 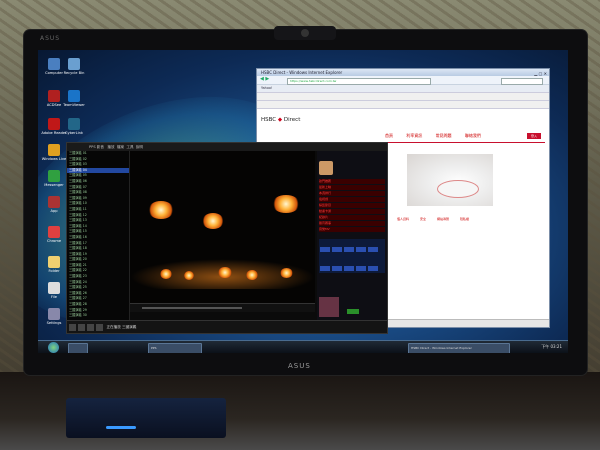 I want to click on search-input, so click(x=522, y=81).